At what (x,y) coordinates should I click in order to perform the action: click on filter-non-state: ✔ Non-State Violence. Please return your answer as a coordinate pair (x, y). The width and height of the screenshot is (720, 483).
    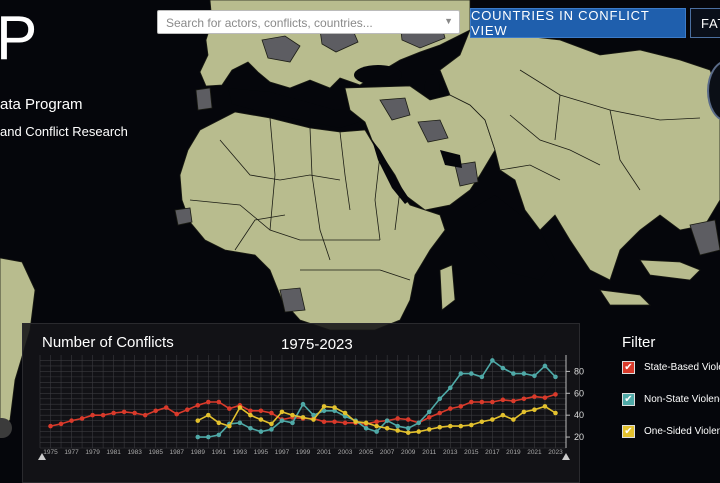
    Looking at the image, I should click on (671, 399).